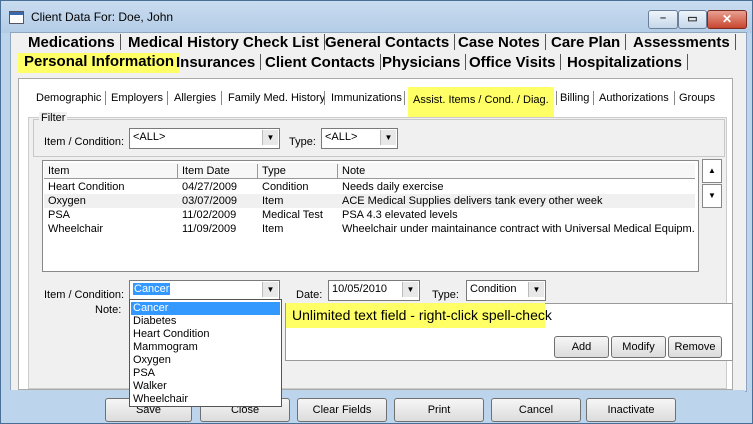 This screenshot has width=753, height=424. Describe the element at coordinates (53, 118) in the screenshot. I see `filter-legend: Filter` at that location.